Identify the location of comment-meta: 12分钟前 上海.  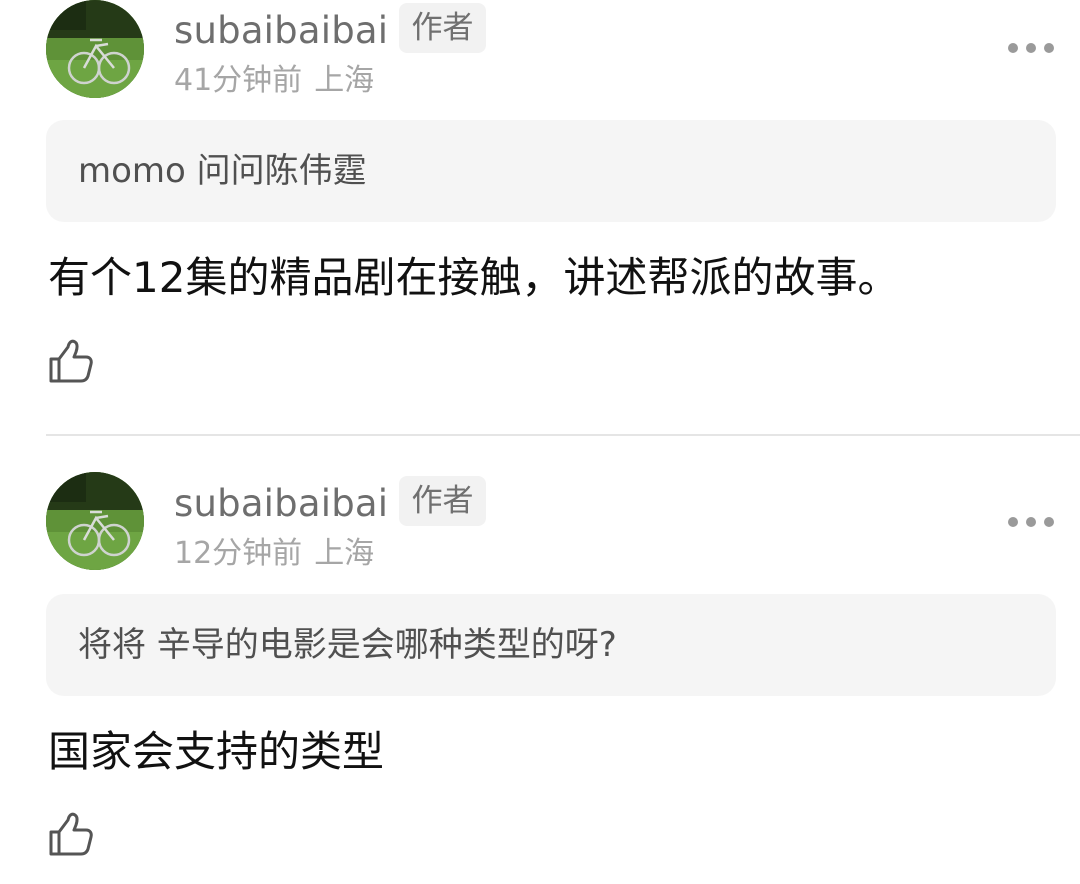
(274, 554).